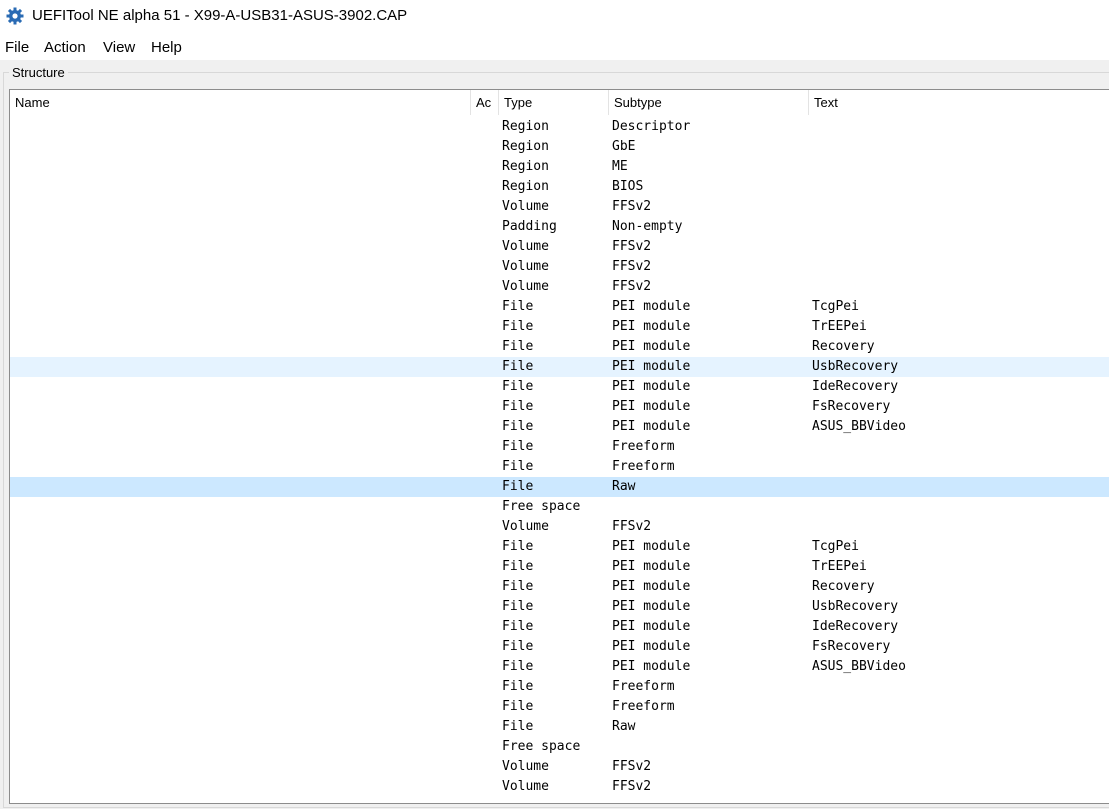 The image size is (1109, 809). What do you see at coordinates (485, 102) in the screenshot?
I see `column-header-ac: Ac` at bounding box center [485, 102].